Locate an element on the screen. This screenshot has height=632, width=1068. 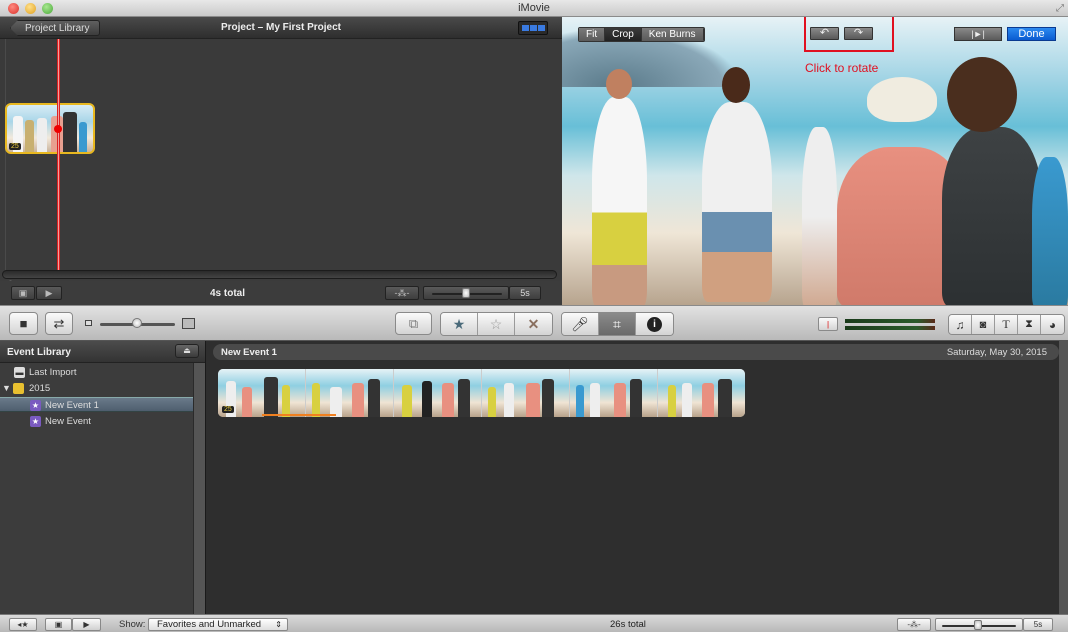
event-library-item-label: New Event 1 is located at coordinates (72, 405).